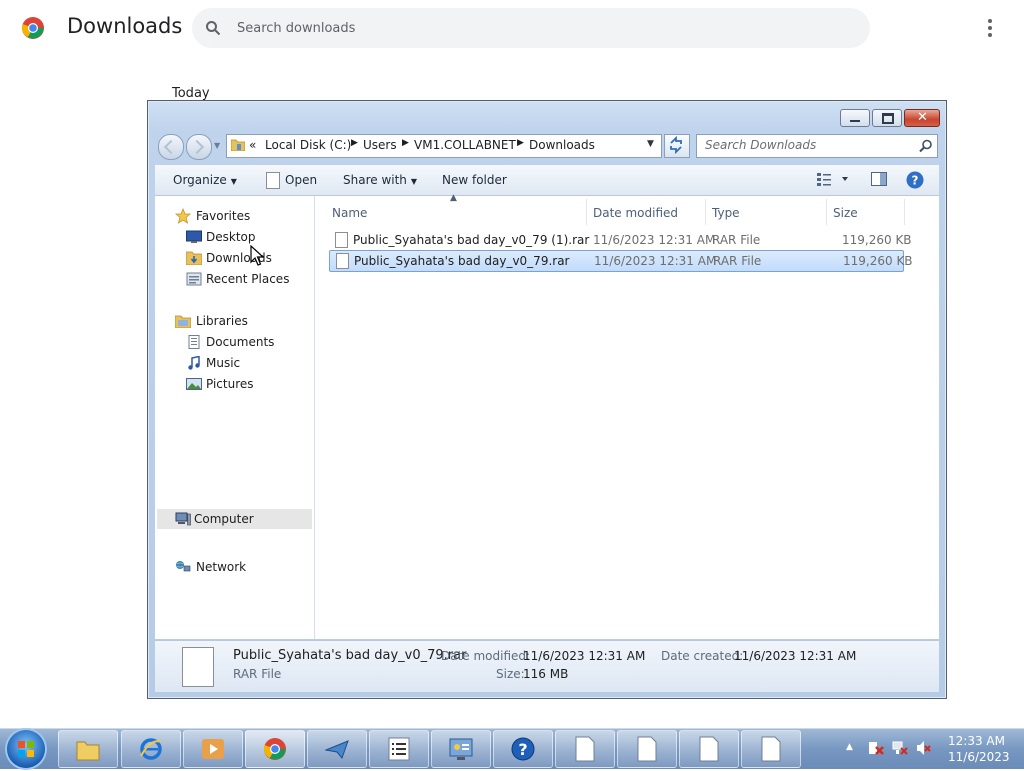  I want to click on chrome-logo-icon, so click(33, 28).